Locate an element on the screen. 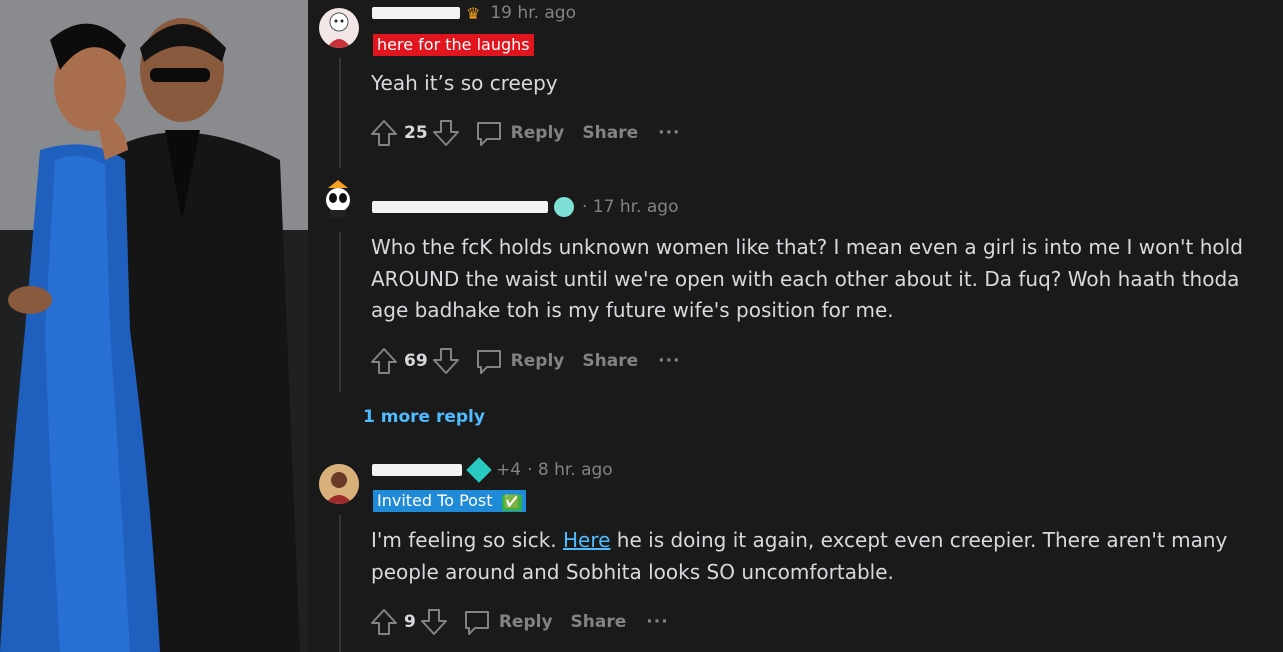  comment-actions: 9 Reply Share ··· is located at coordinates (519, 622).